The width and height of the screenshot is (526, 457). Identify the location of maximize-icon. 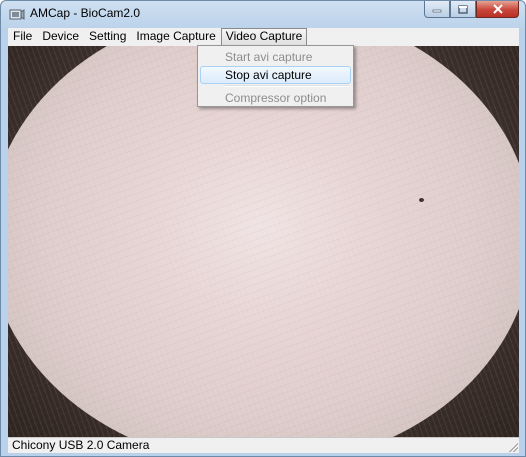
(463, 9).